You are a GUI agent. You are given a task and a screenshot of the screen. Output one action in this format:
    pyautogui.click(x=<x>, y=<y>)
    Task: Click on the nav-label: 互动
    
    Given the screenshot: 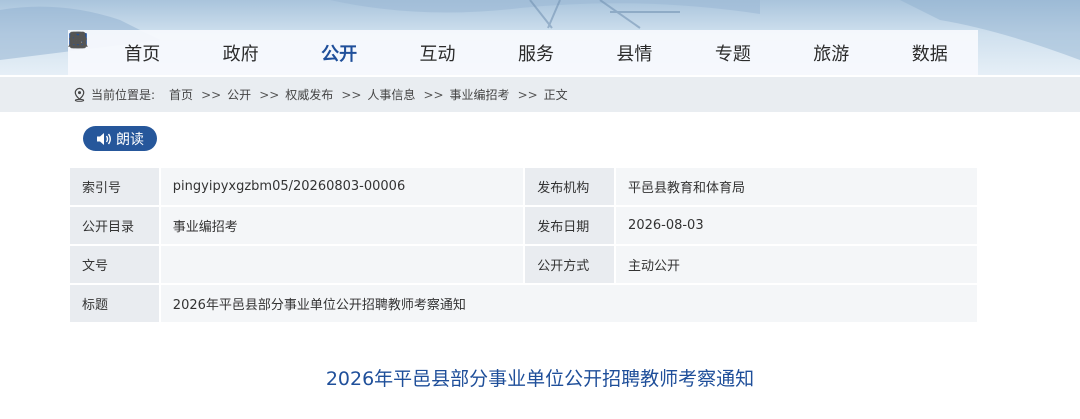 What is the action you would take?
    pyautogui.click(x=437, y=54)
    